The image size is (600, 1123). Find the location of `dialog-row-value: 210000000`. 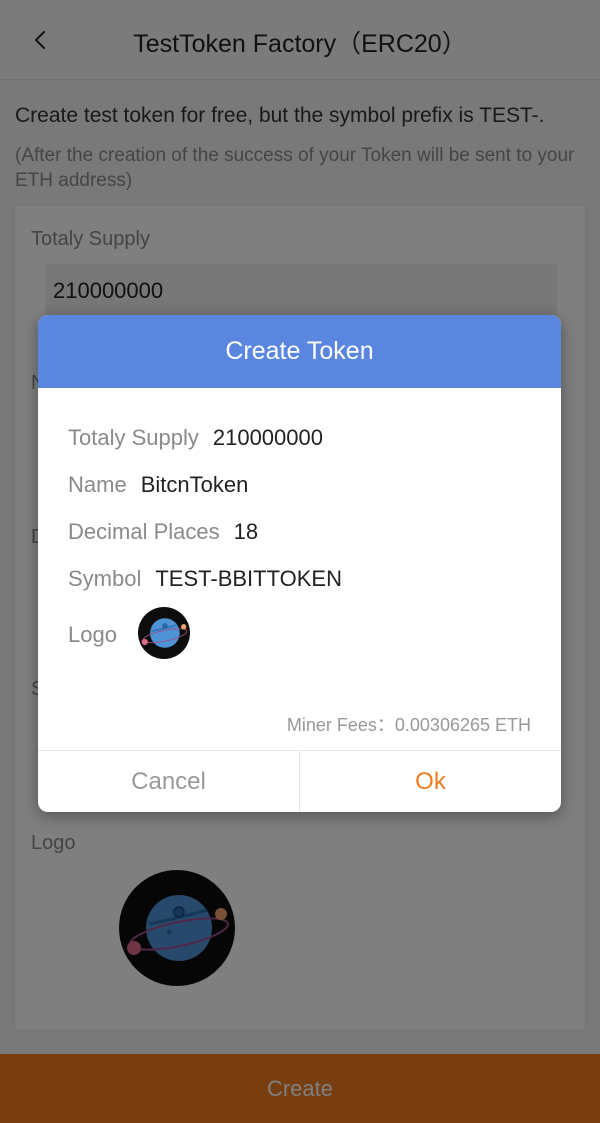

dialog-row-value: 210000000 is located at coordinates (267, 437).